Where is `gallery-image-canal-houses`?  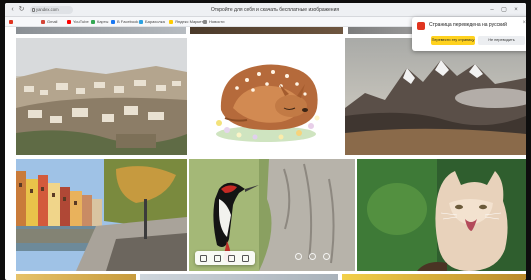
gallery-image-canal-houses is located at coordinates (101, 215).